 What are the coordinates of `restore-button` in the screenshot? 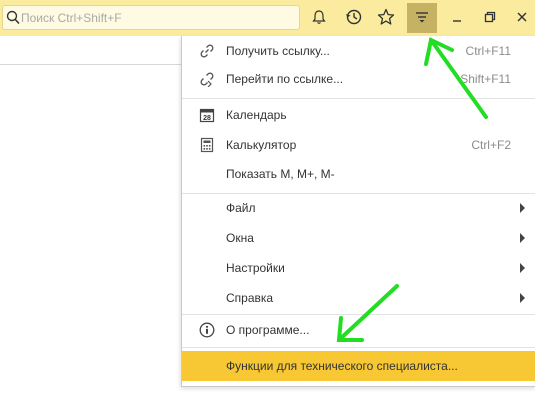 It's located at (490, 18).